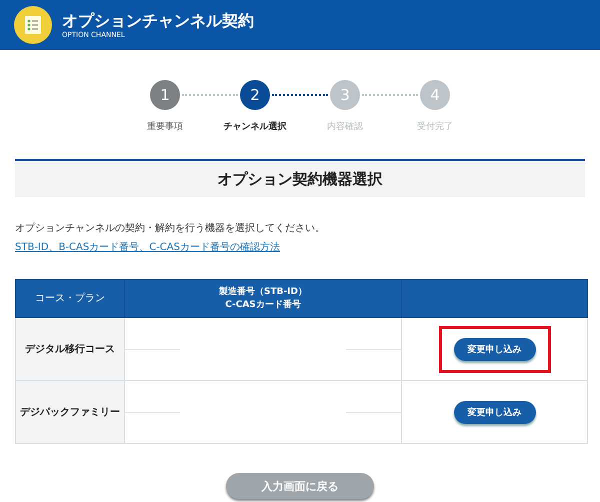 This screenshot has height=502, width=600. I want to click on list-icon, so click(33, 25).